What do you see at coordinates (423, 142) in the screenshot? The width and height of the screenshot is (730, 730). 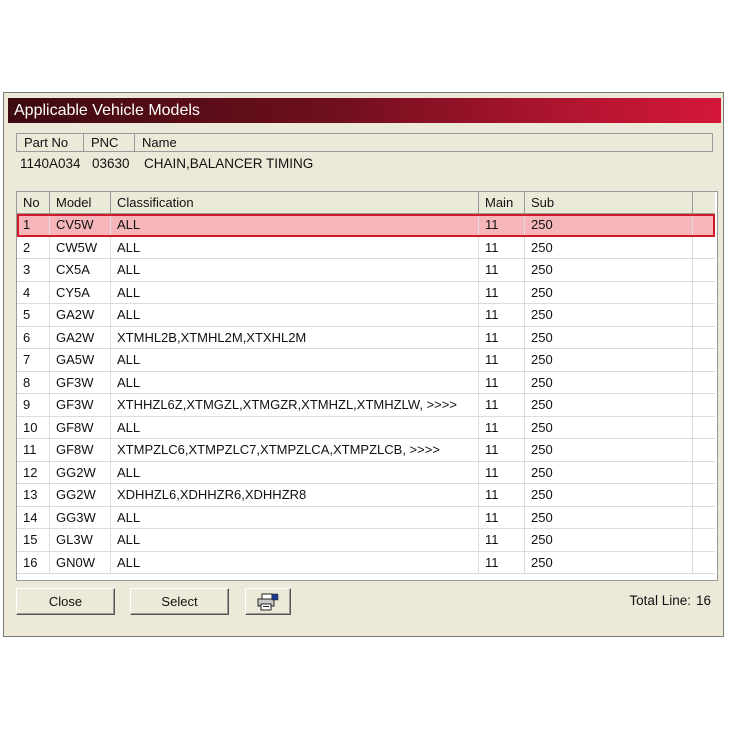 I see `name-header: Name` at bounding box center [423, 142].